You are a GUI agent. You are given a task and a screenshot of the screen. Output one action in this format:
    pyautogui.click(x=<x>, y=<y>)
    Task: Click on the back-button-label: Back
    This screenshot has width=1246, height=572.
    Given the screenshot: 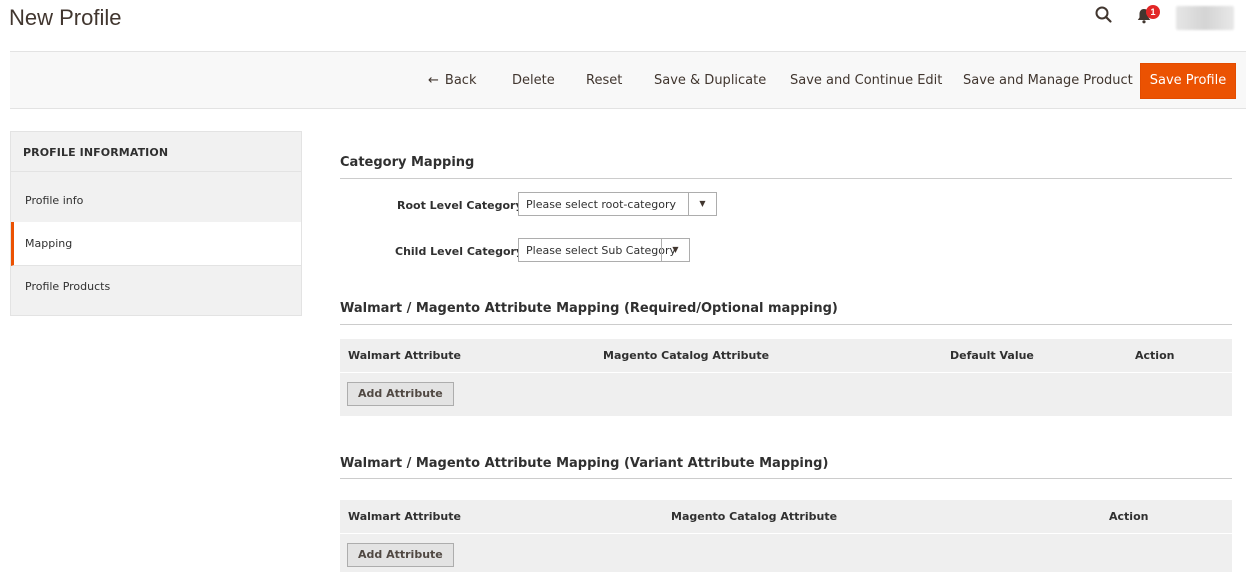 What is the action you would take?
    pyautogui.click(x=460, y=80)
    